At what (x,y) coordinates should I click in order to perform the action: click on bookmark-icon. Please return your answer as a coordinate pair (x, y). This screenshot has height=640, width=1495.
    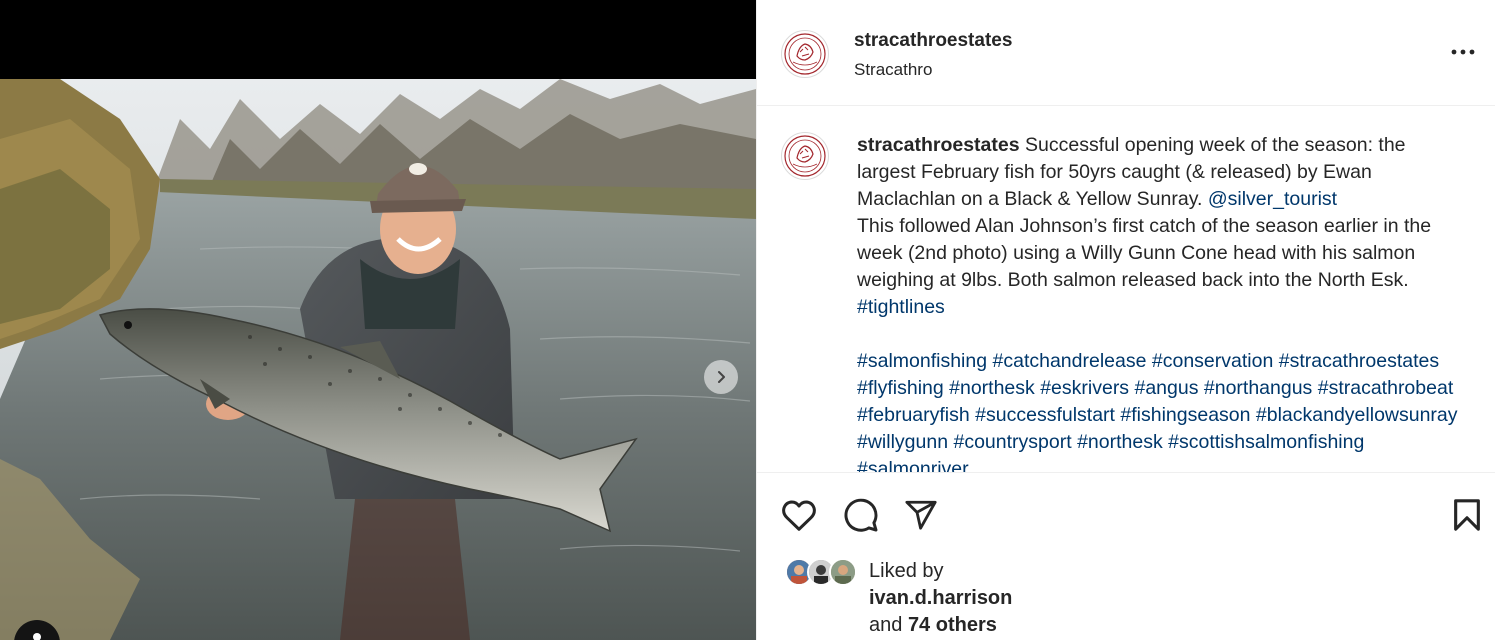
    Looking at the image, I should click on (1467, 515).